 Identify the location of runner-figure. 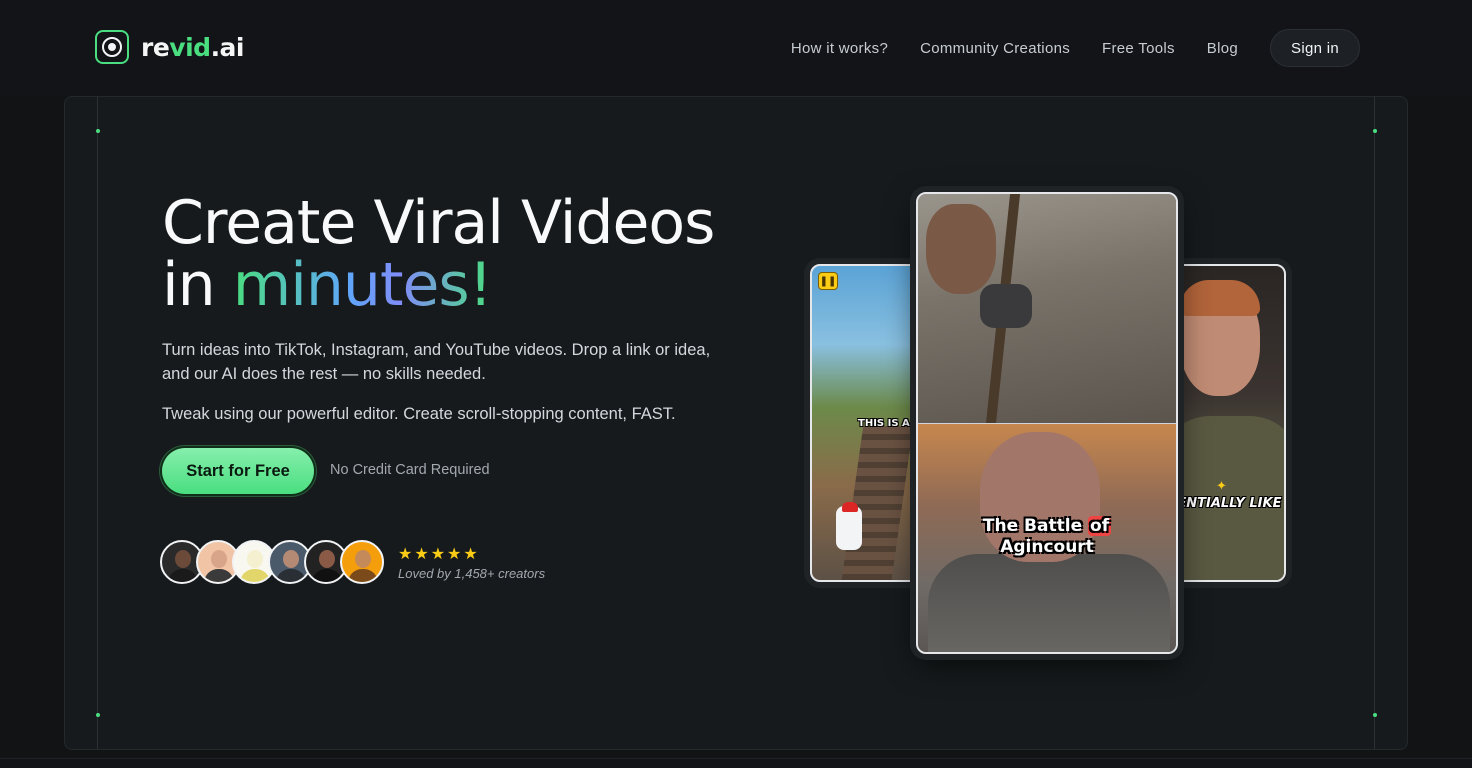
(849, 528).